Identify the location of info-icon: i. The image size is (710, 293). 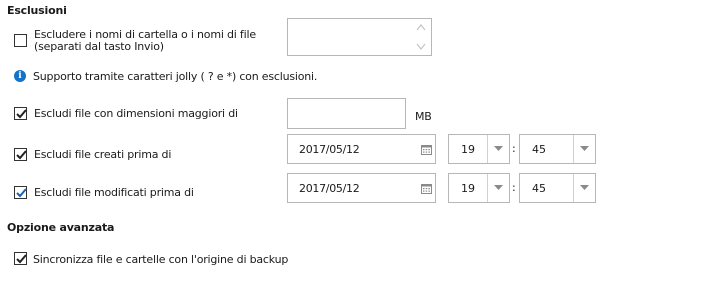
(20, 76).